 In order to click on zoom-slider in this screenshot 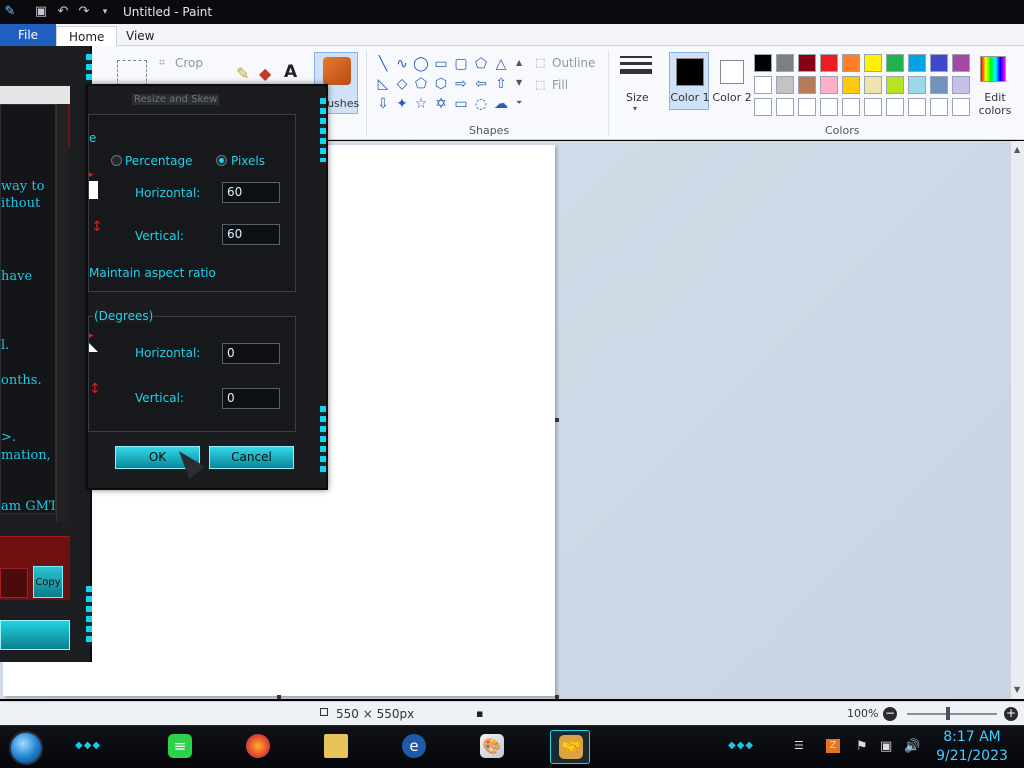, I will do `click(952, 714)`.